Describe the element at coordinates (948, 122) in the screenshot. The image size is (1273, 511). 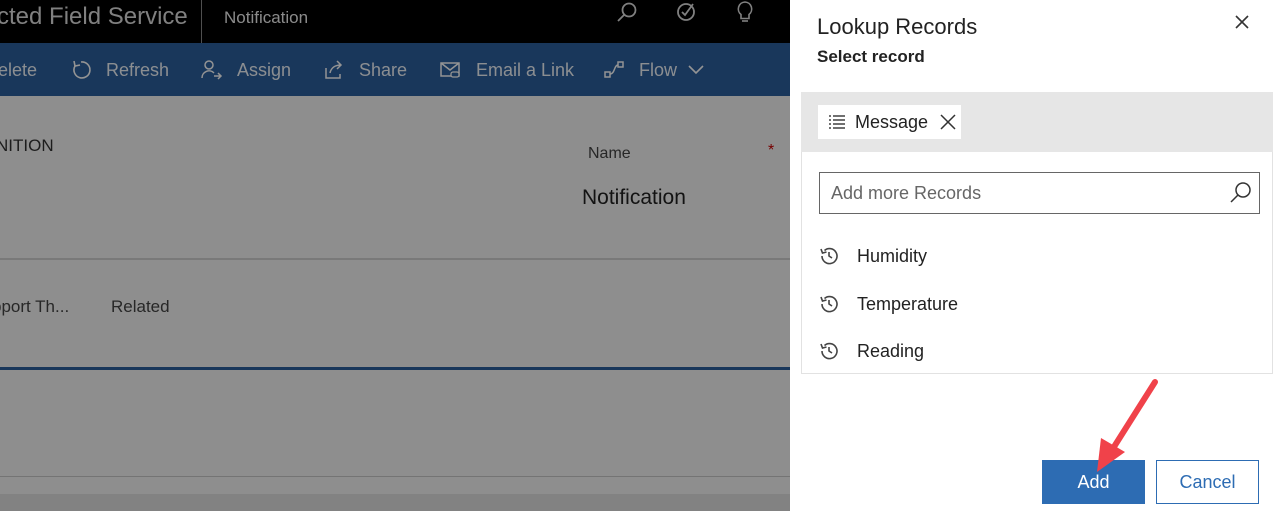
I see `remove-chip-icon` at that location.